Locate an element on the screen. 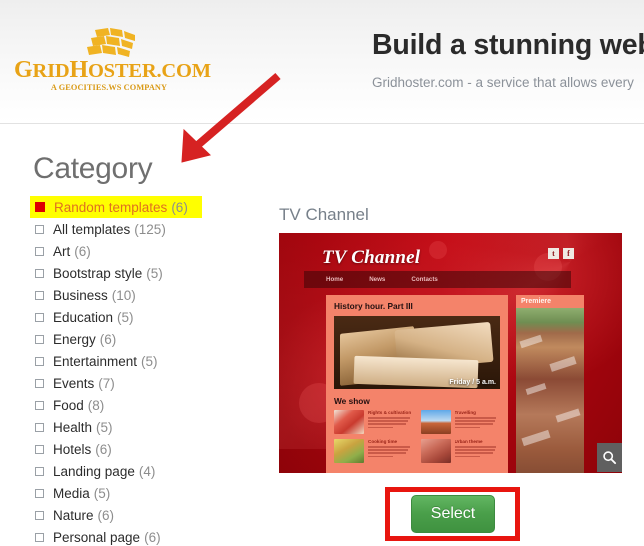 This screenshot has width=644, height=546. category-item-landing-page: Landing page (4) is located at coordinates (145, 471).